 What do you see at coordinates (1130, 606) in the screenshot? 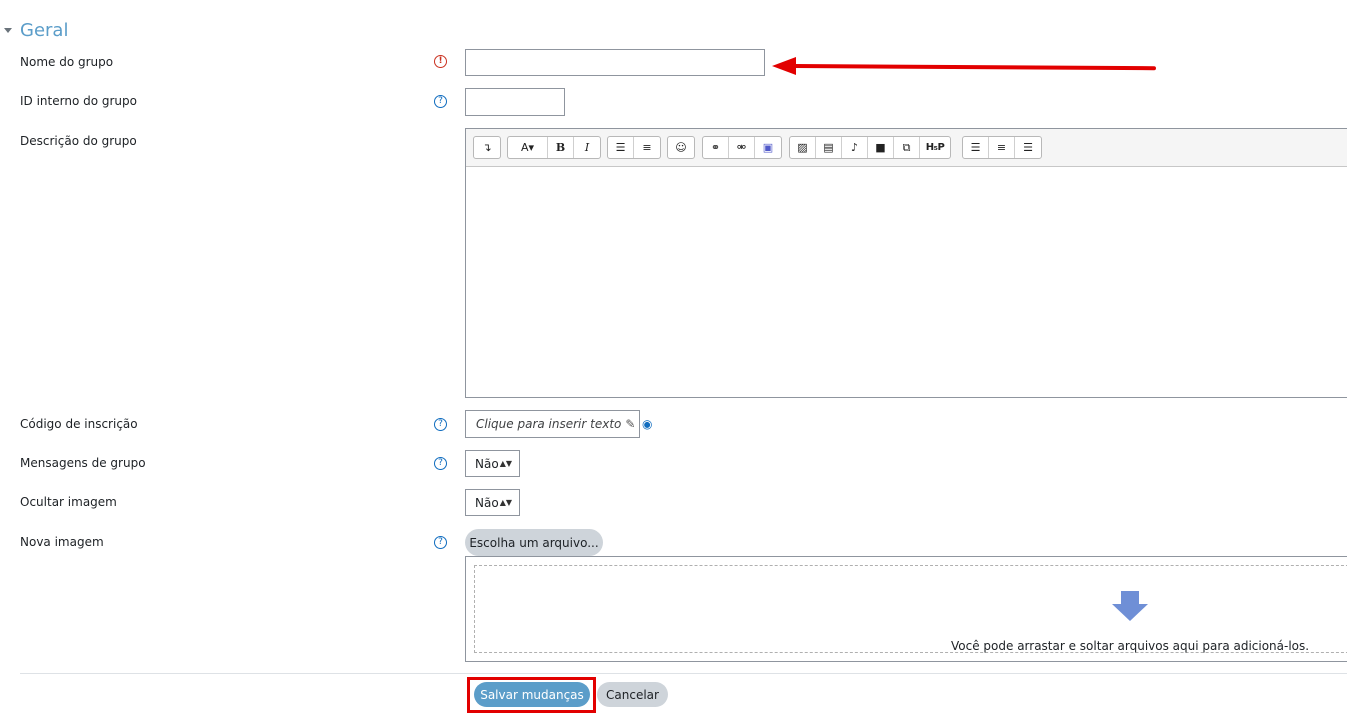
I see `download-arrow-icon` at bounding box center [1130, 606].